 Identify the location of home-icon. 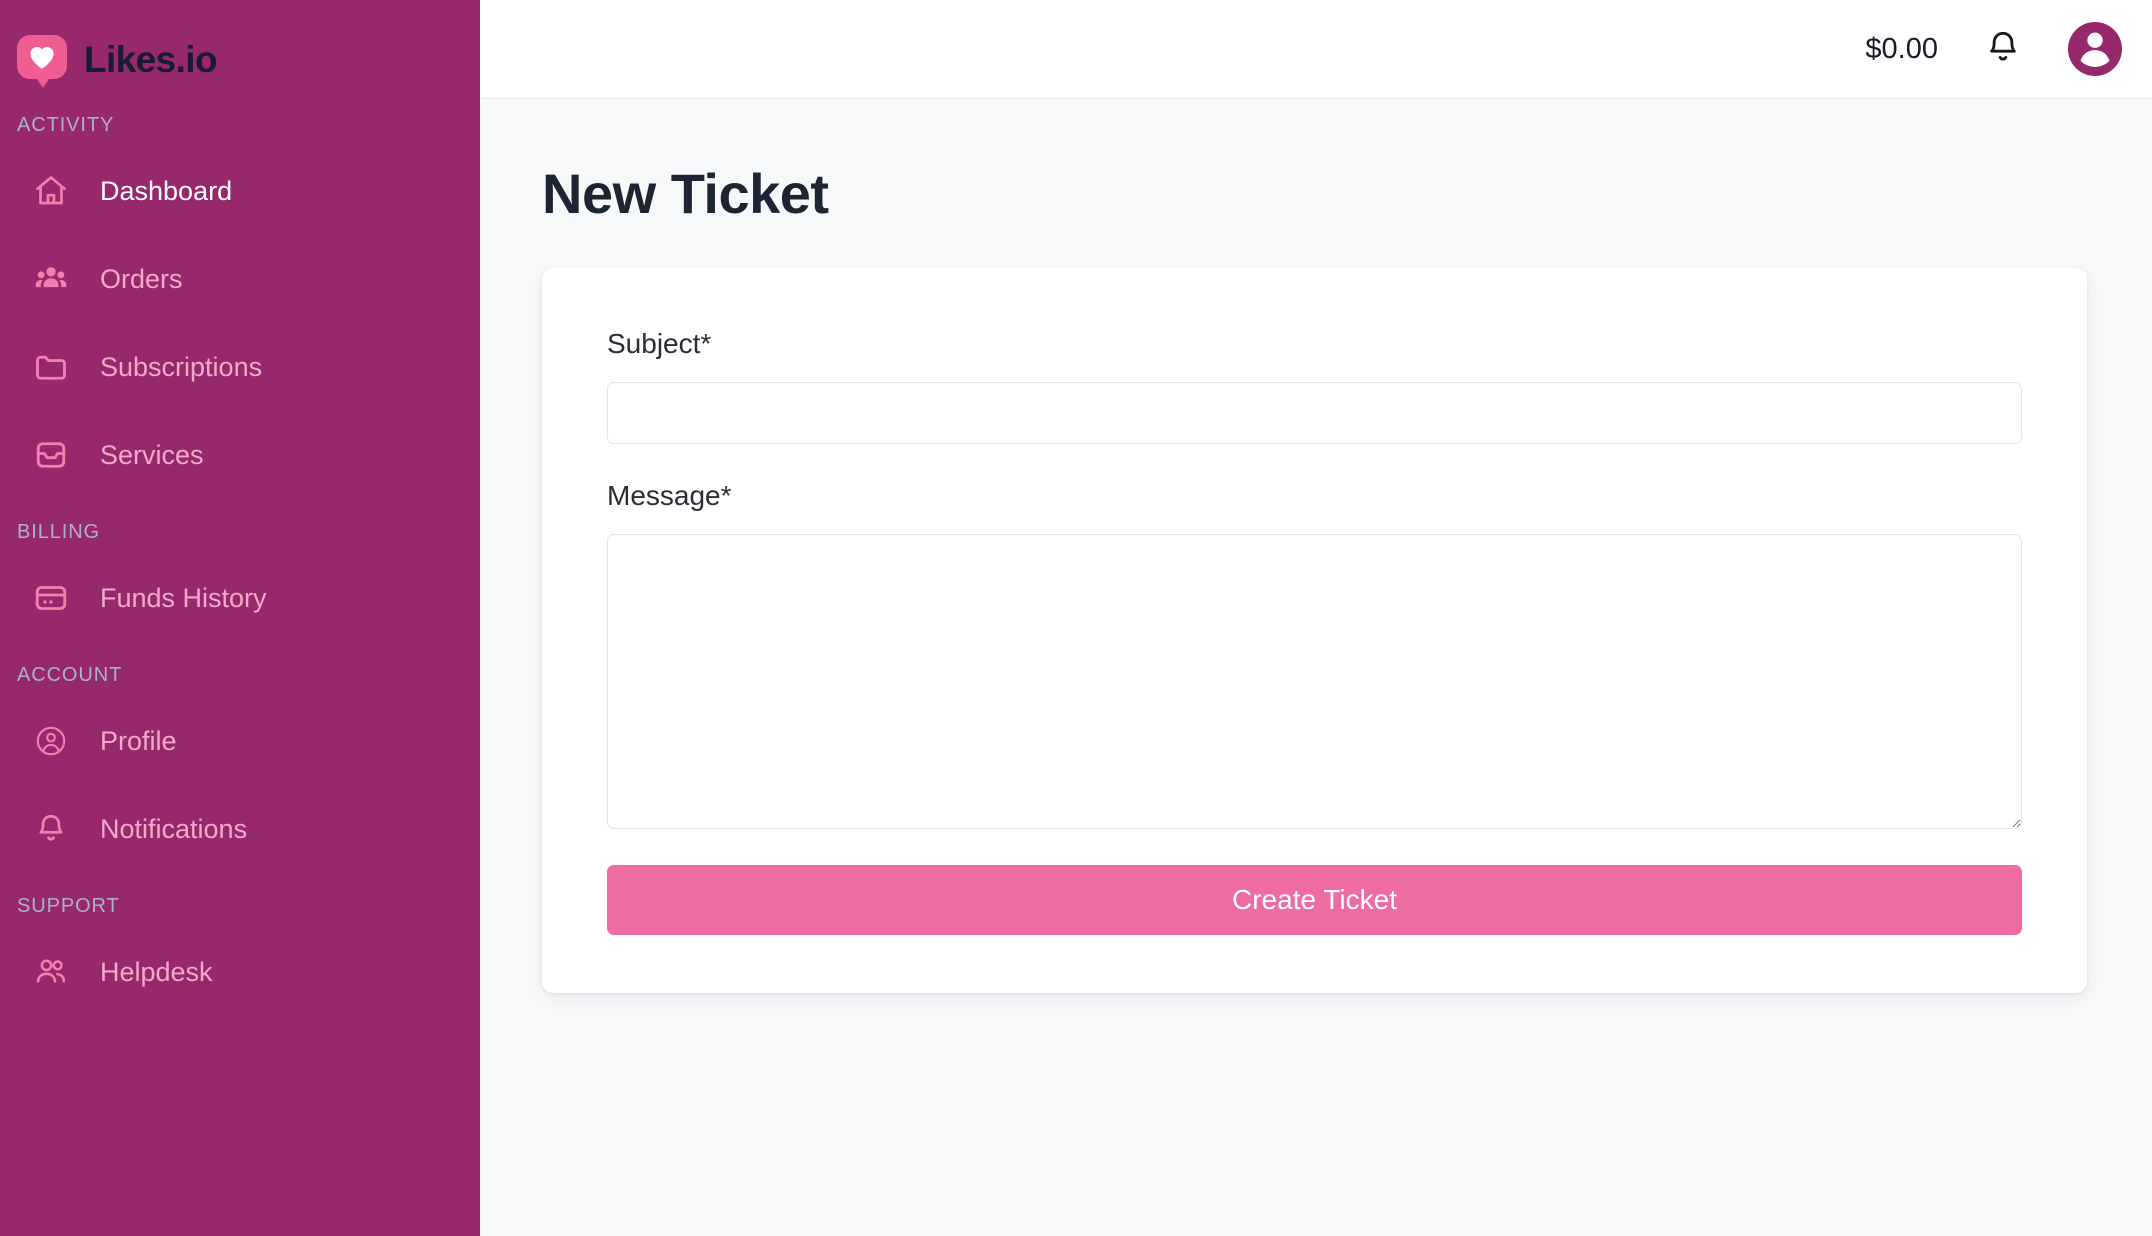
(51, 191).